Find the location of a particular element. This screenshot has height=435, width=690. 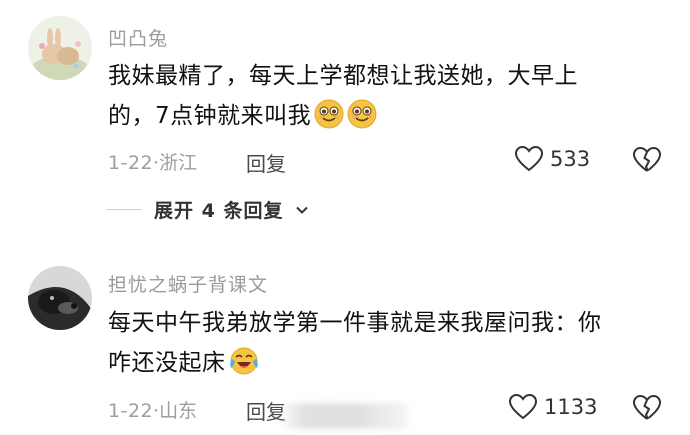

comment-text-line1: 我妹最精了，每天上学都想让我送她，大早上 is located at coordinates (343, 76).